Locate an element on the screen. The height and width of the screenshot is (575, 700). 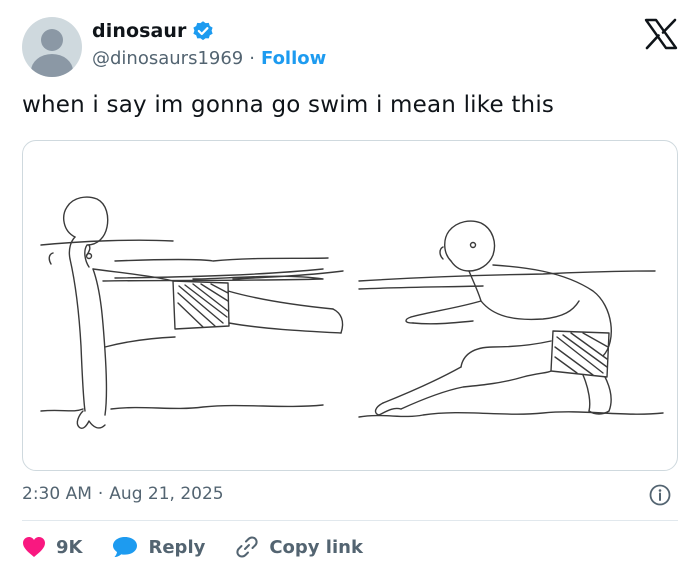
author-name-row: dinosaur is located at coordinates (153, 31).